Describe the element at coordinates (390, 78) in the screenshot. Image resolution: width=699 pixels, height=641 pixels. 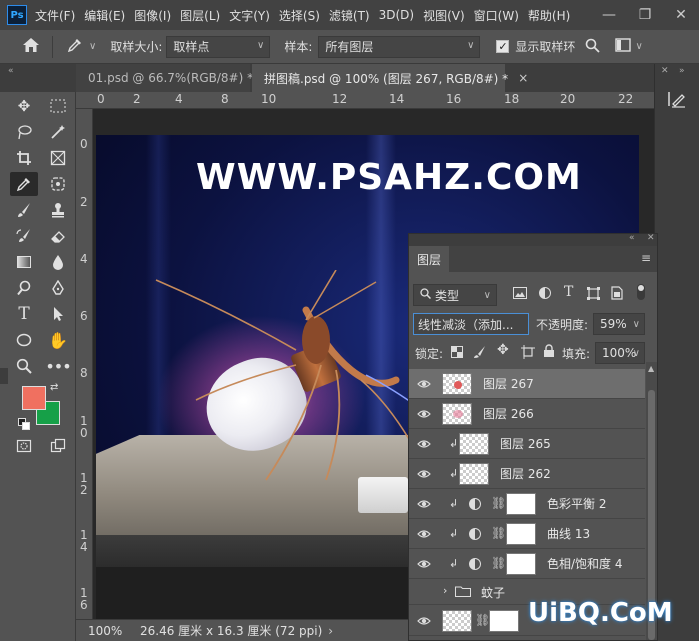
I see `tab-pintugao-psd: 拼图稿.psd @ 100% (图层 267, RGB/8#) * ×` at that location.